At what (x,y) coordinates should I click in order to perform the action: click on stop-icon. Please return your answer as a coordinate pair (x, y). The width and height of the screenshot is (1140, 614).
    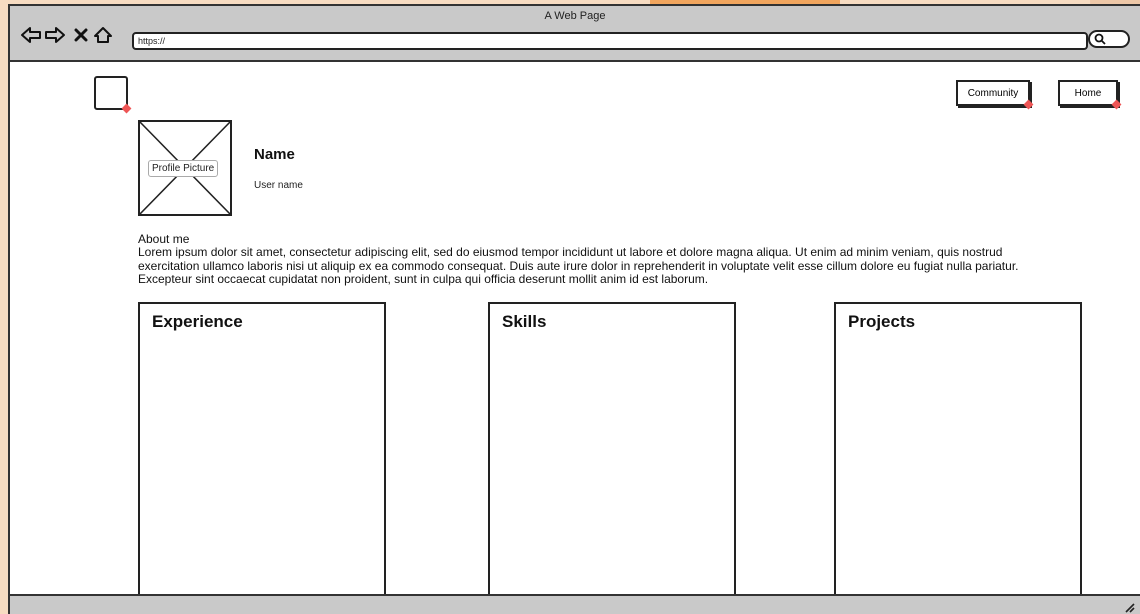
    Looking at the image, I should click on (81, 35).